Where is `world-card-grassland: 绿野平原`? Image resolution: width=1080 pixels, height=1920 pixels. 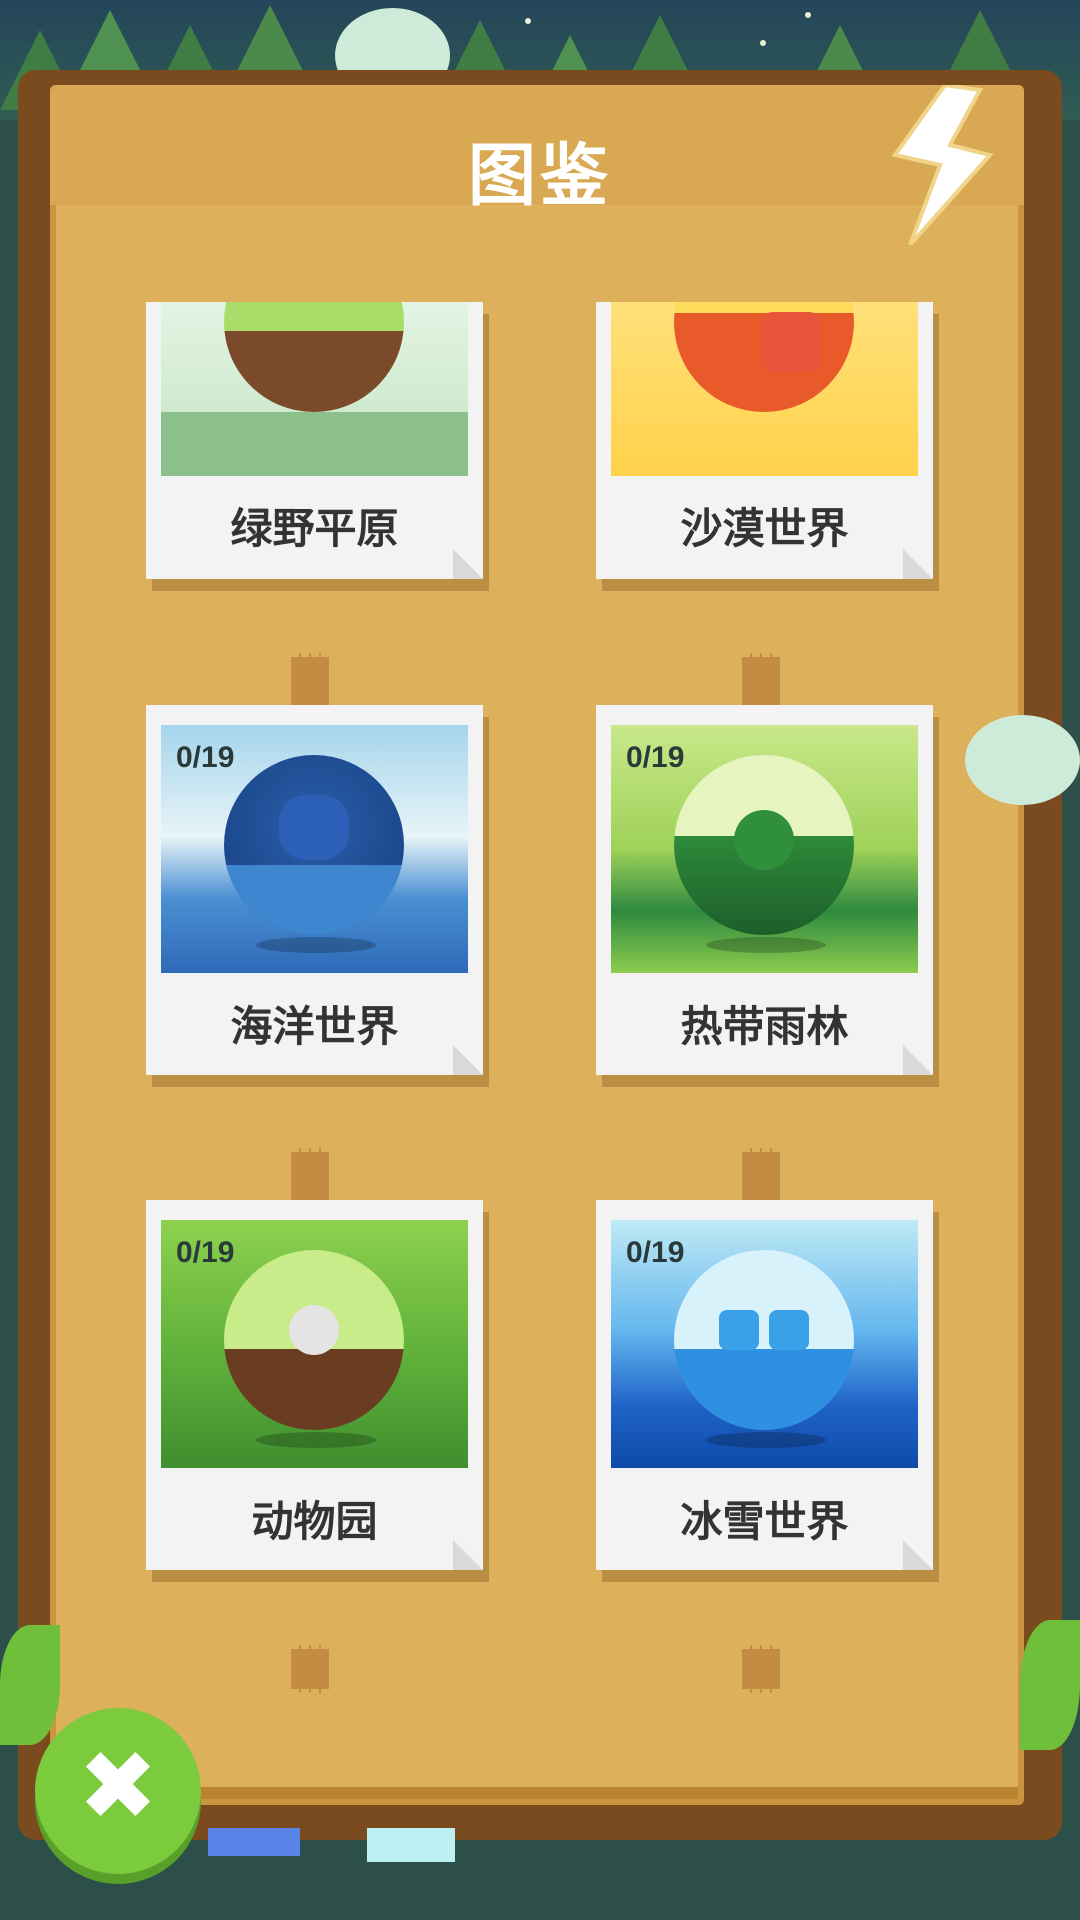 world-card-grassland: 绿野平原 is located at coordinates (314, 440).